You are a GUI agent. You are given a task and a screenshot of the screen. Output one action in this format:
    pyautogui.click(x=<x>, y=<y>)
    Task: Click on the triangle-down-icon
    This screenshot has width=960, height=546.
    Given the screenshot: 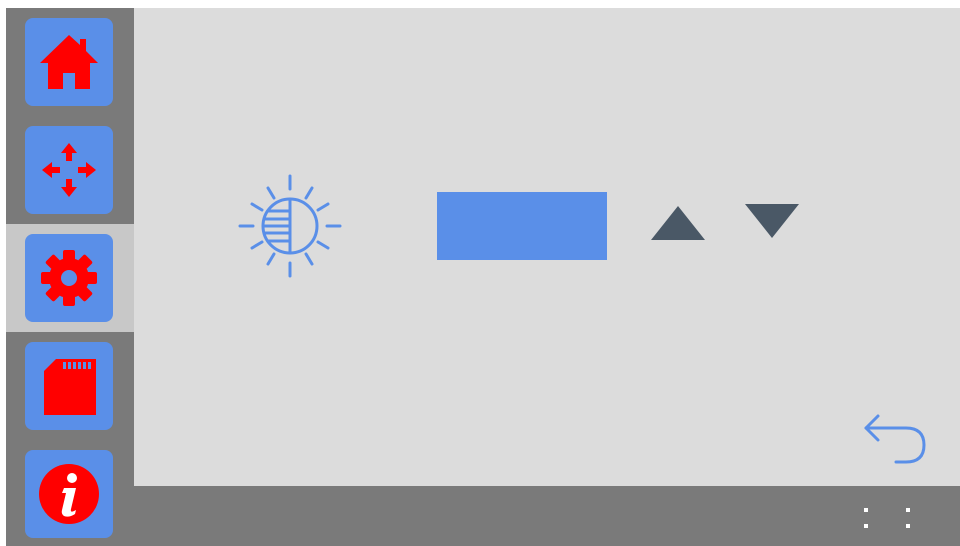 What is the action you would take?
    pyautogui.click(x=772, y=221)
    